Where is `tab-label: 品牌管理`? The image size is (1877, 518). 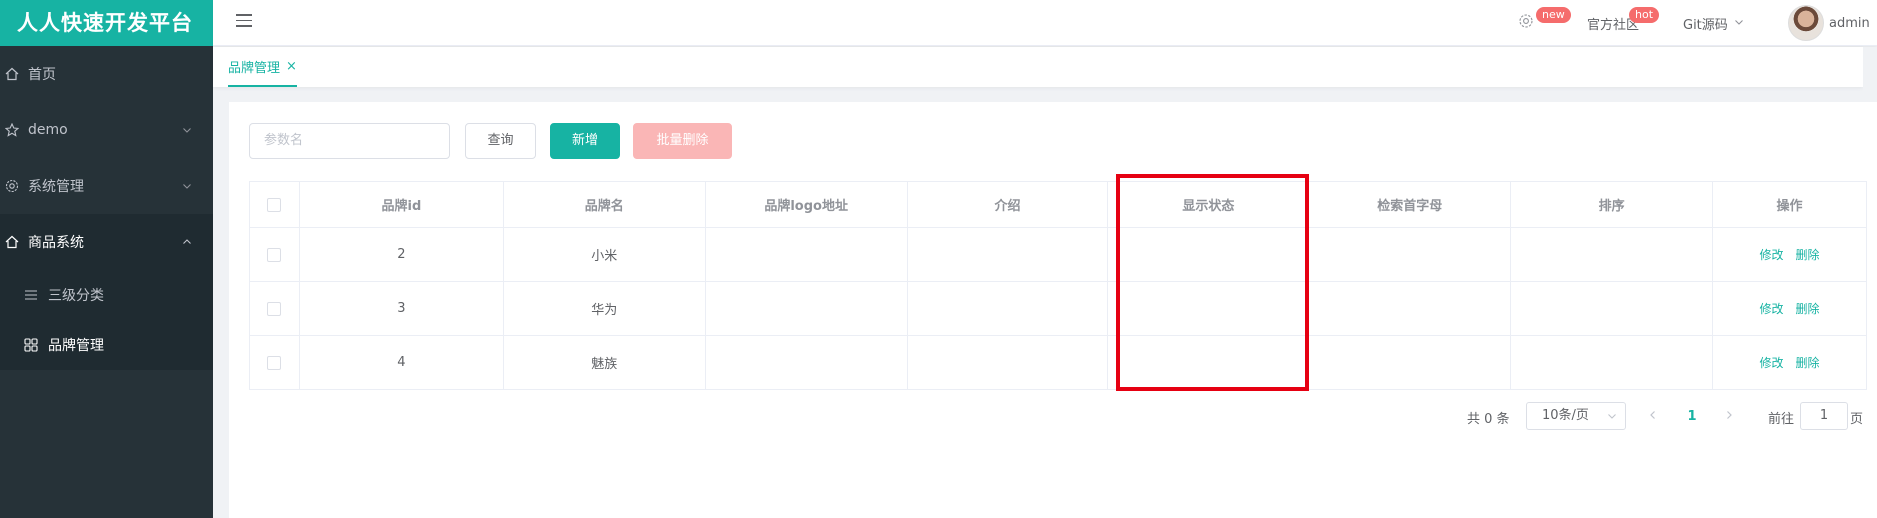
tab-label: 品牌管理 is located at coordinates (254, 68).